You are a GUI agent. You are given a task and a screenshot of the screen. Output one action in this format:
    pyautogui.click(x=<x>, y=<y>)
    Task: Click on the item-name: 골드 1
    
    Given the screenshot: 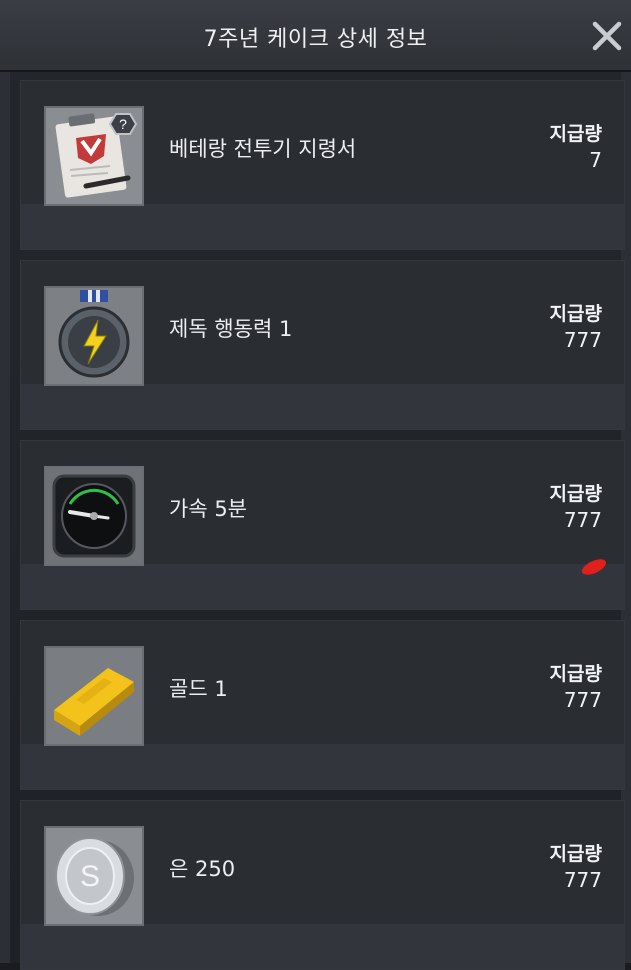 What is the action you would take?
    pyautogui.click(x=198, y=689)
    